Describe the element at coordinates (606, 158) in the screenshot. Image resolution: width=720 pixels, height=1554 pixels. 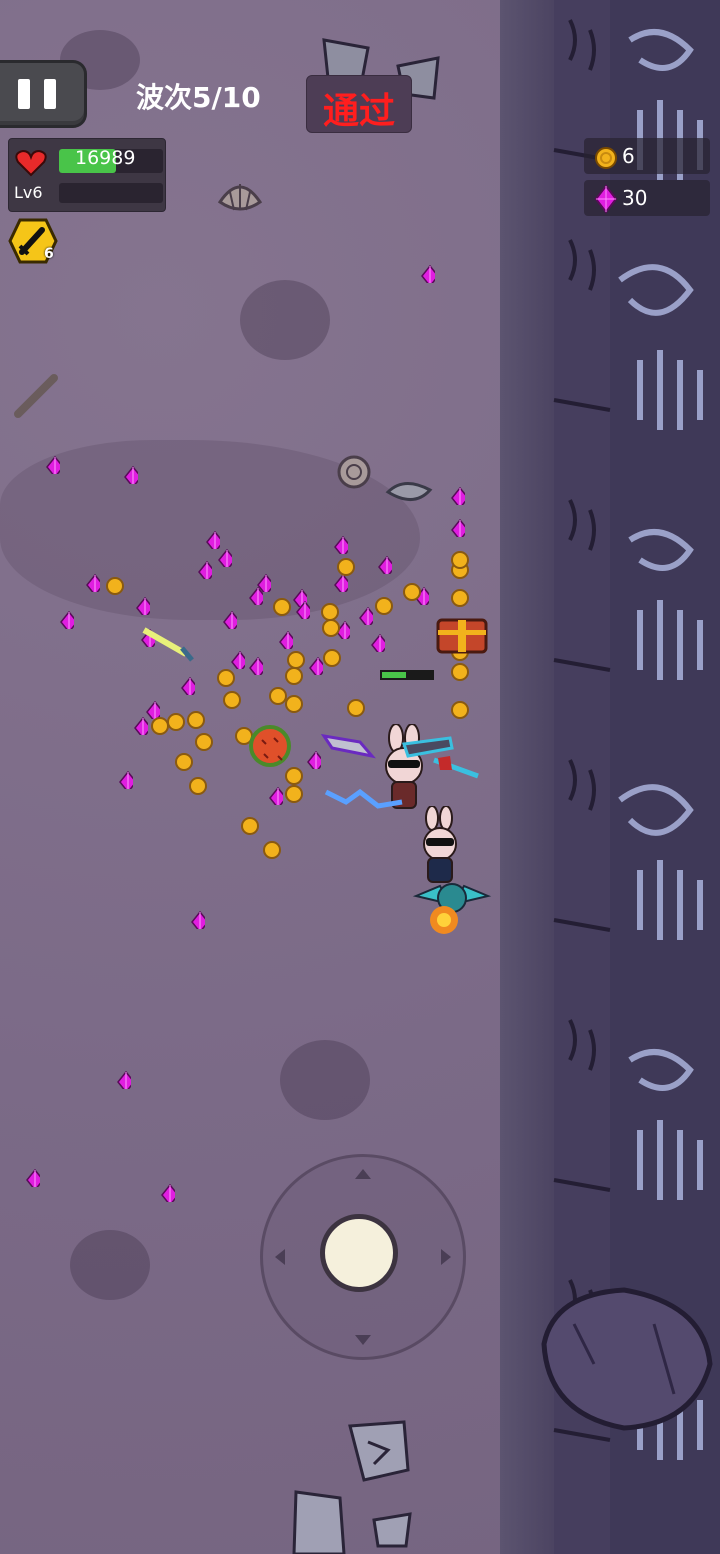
I see `coin-icon` at that location.